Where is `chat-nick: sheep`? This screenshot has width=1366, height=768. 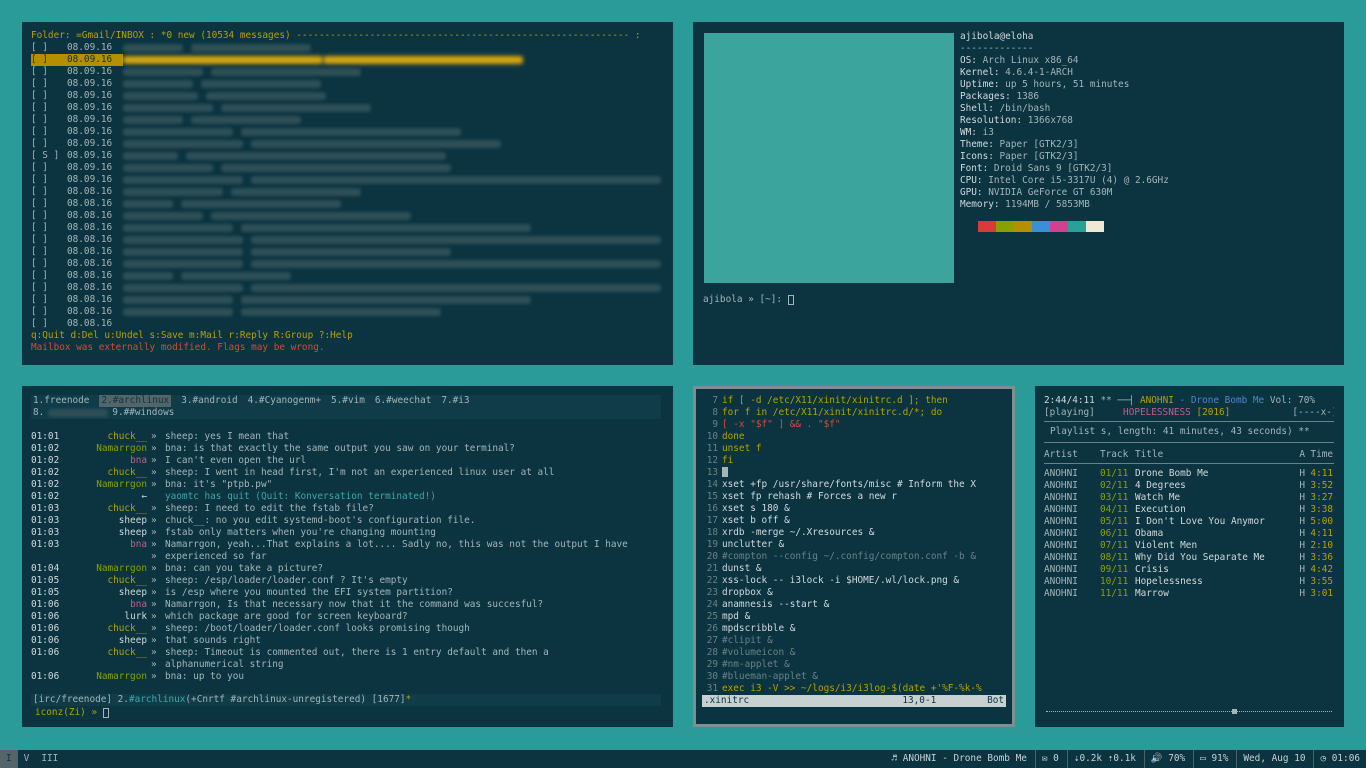
chat-nick: sheep is located at coordinates (132, 520).